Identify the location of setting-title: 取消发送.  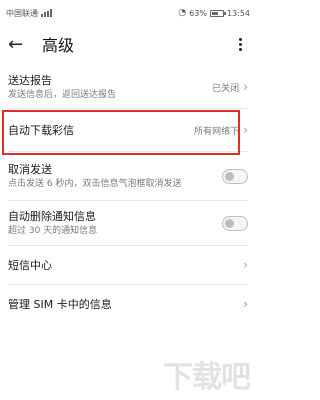
(30, 169).